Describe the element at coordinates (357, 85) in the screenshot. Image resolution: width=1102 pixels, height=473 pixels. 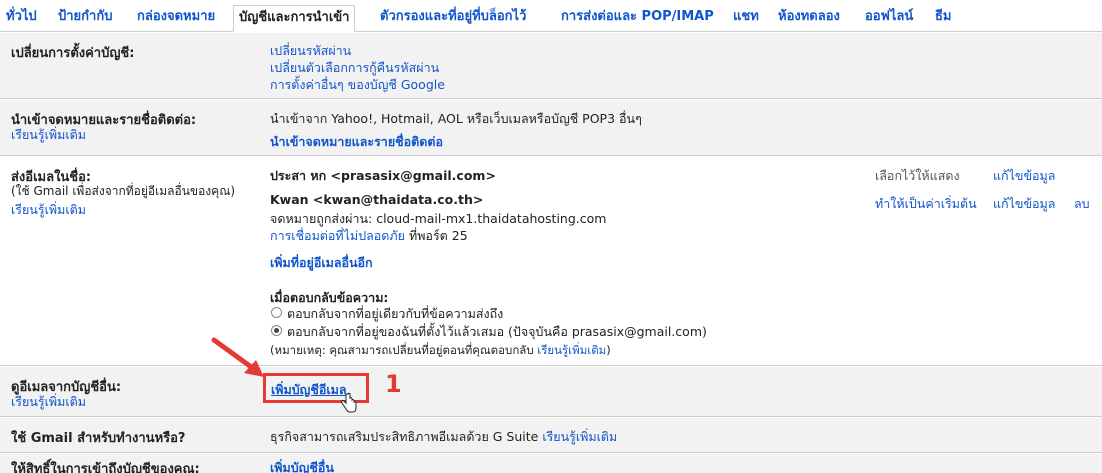
I see `google-account-settings-link: การตั้งค่าอื่นๆ ของบัญชี Google` at that location.